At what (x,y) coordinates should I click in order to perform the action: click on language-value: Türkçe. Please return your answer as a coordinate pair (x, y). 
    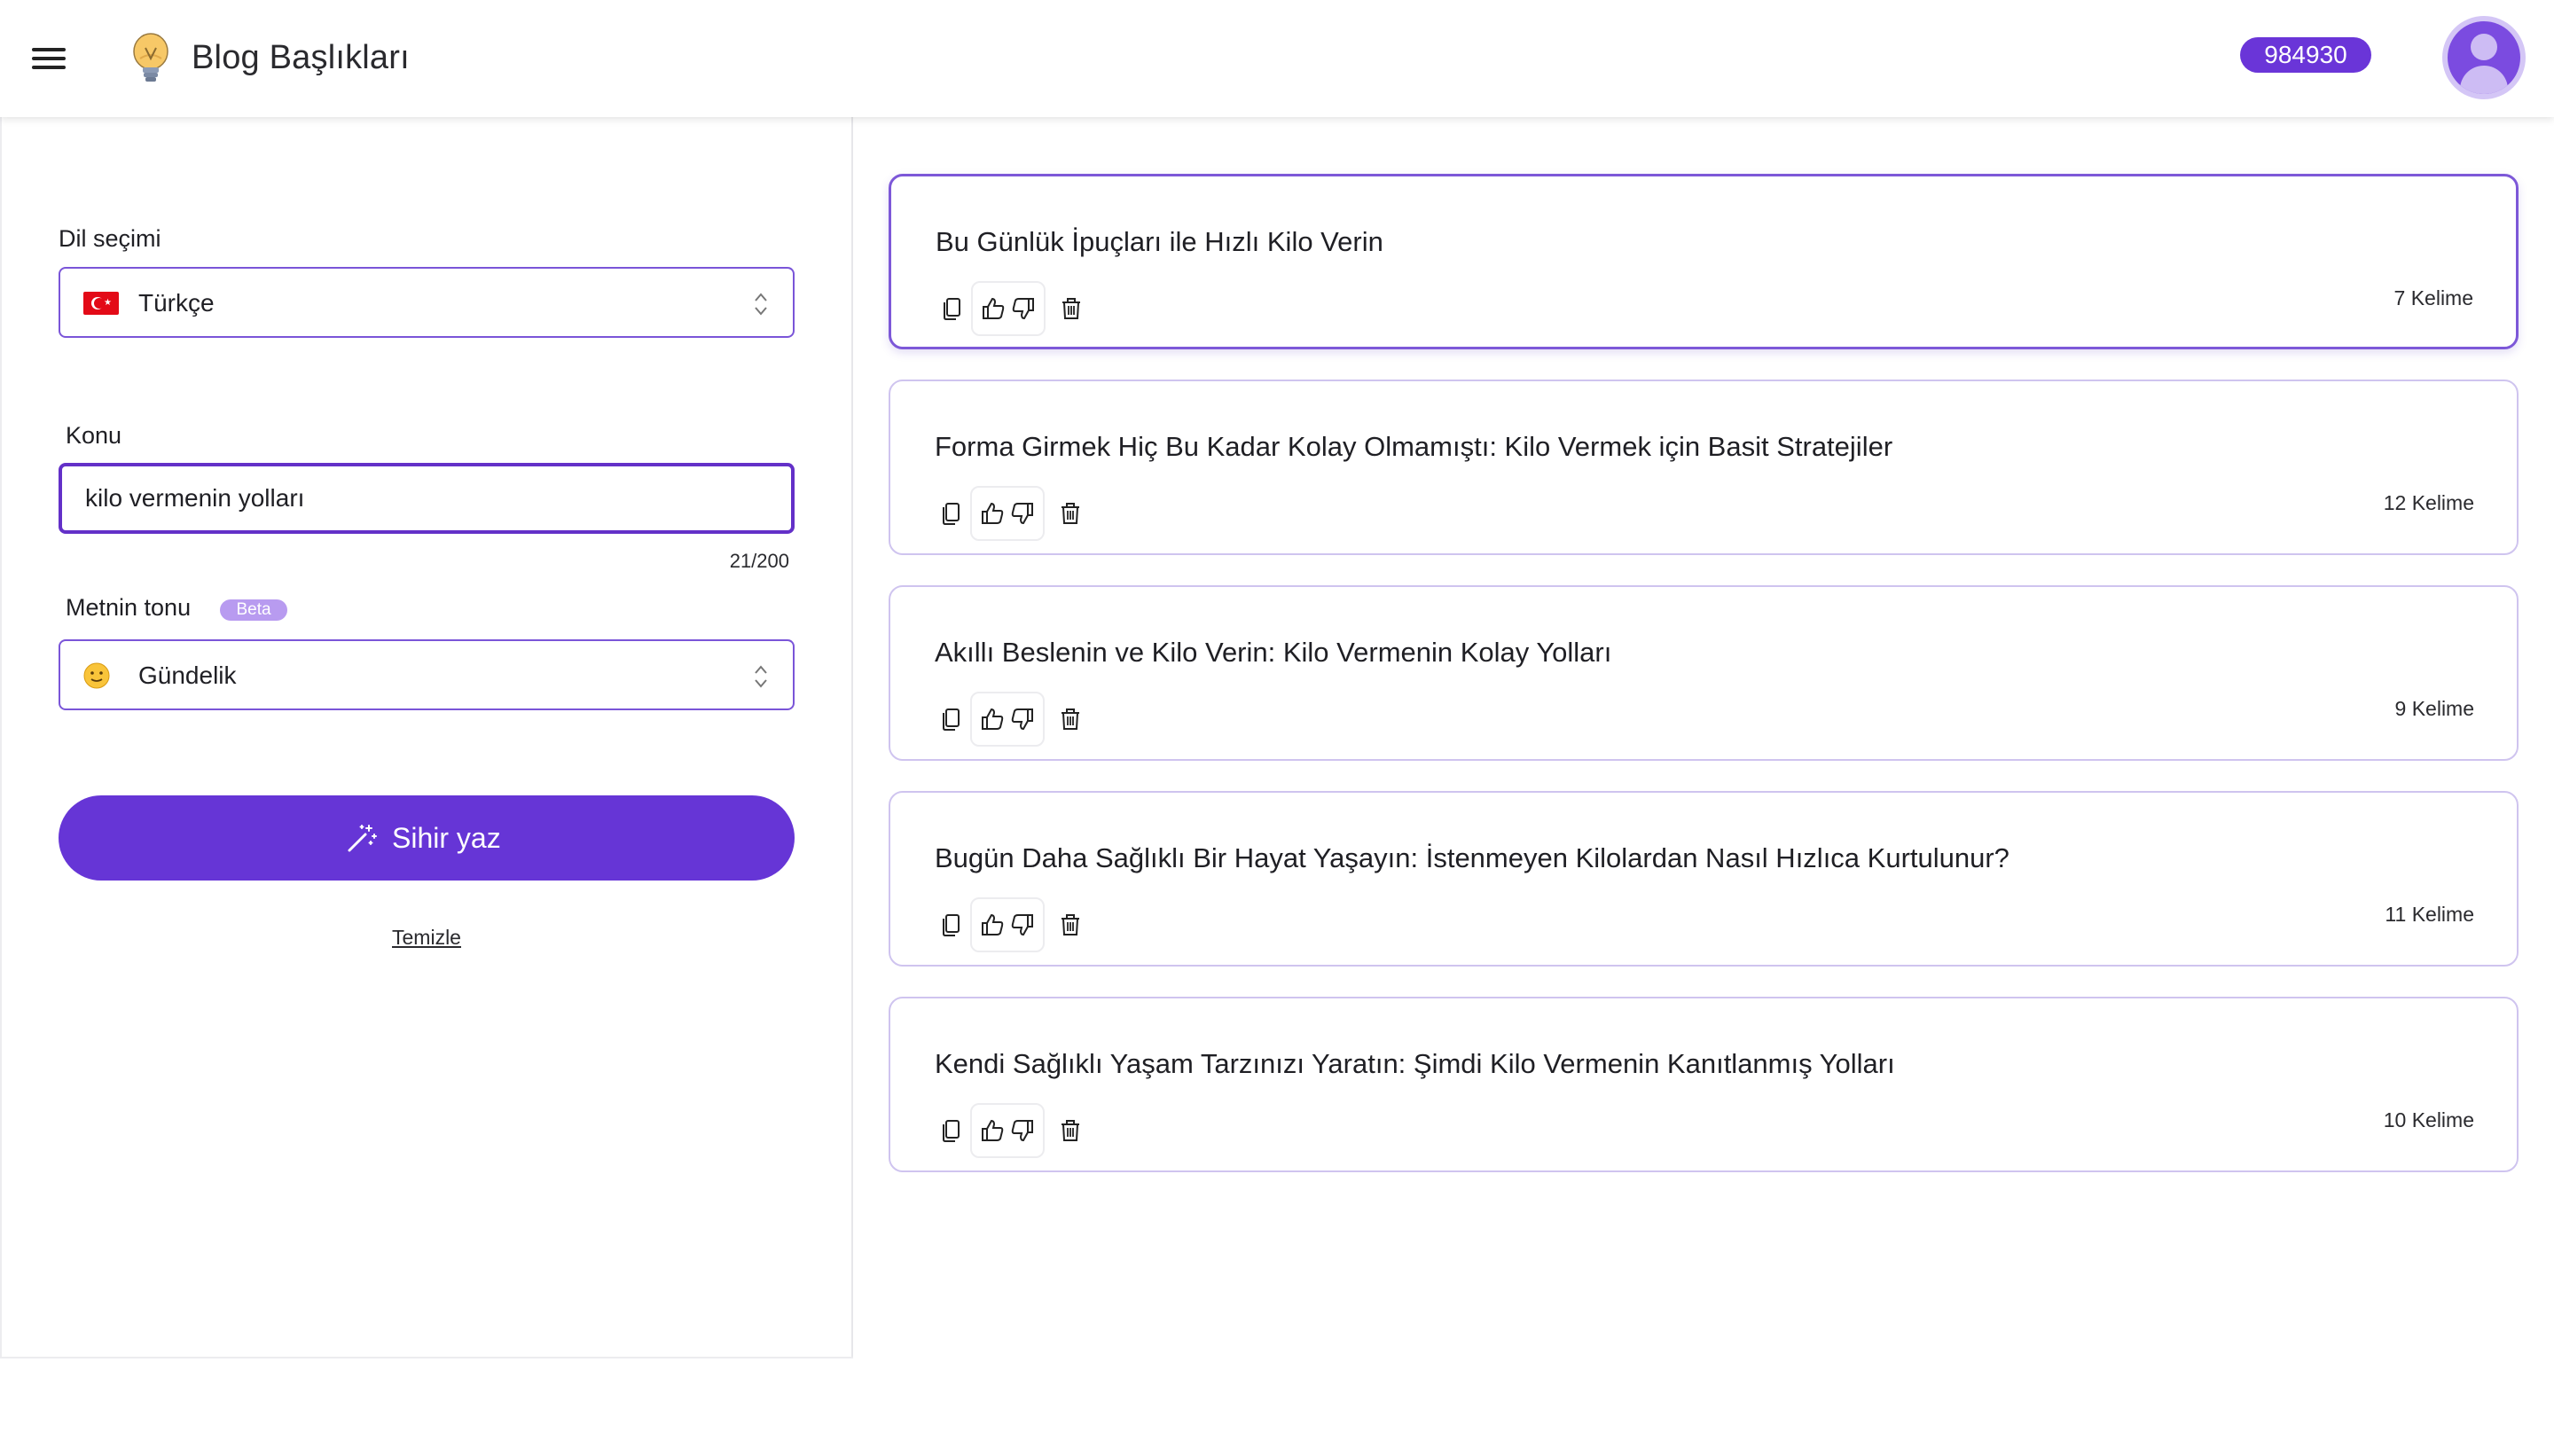
    Looking at the image, I should click on (176, 303).